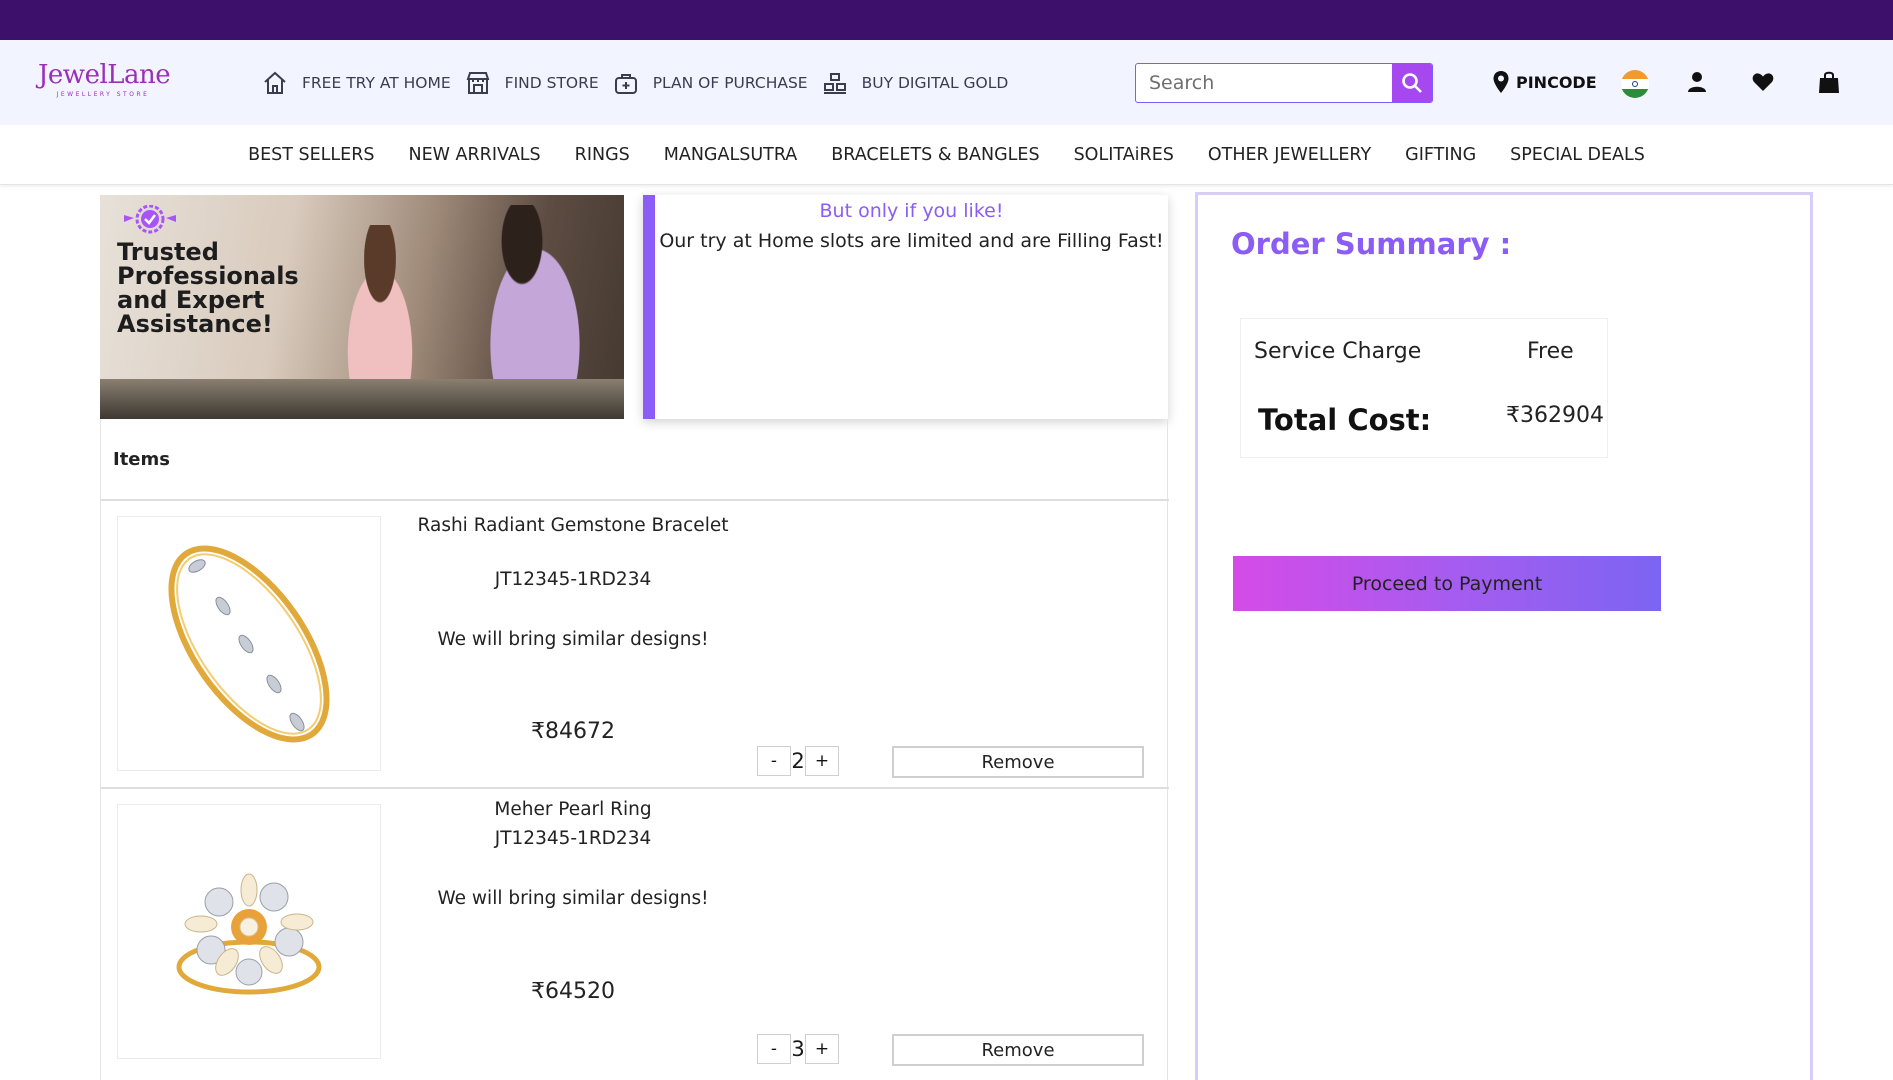 This screenshot has height=1080, width=1893. What do you see at coordinates (535, 305) in the screenshot?
I see `banner-man-figure` at bounding box center [535, 305].